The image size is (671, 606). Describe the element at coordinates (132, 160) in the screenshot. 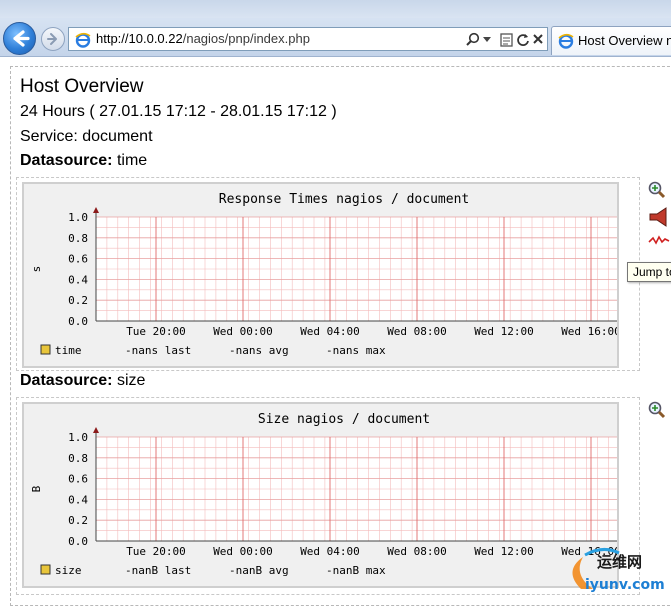

I see `datasource-name: time` at that location.